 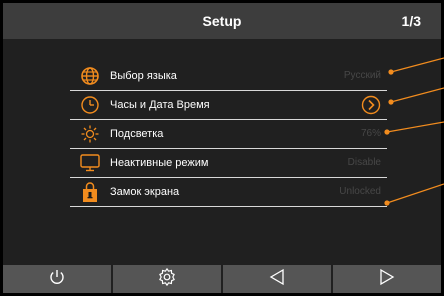 I want to click on menu-item-label: Выбор языка, so click(x=143, y=76).